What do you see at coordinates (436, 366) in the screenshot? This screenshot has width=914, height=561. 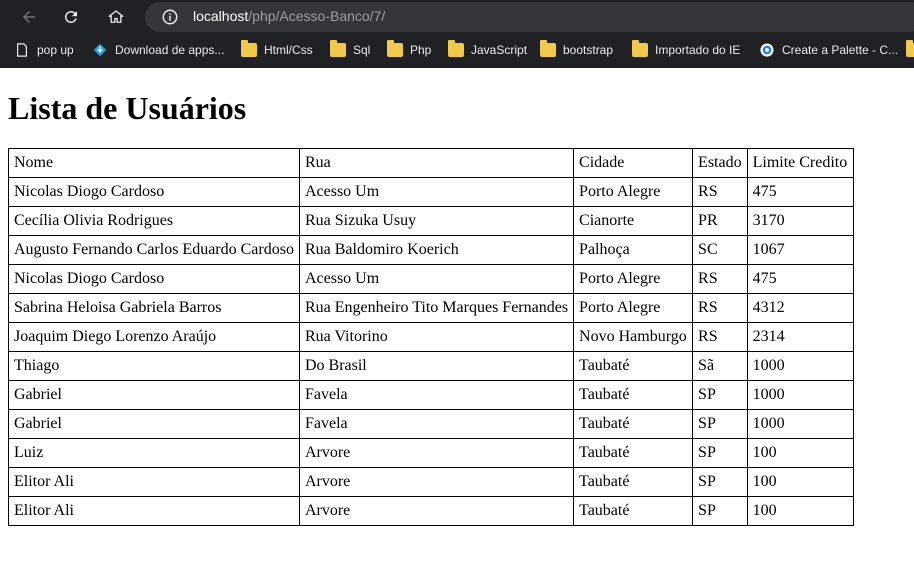 I see `cell-rua: Do Brasil` at bounding box center [436, 366].